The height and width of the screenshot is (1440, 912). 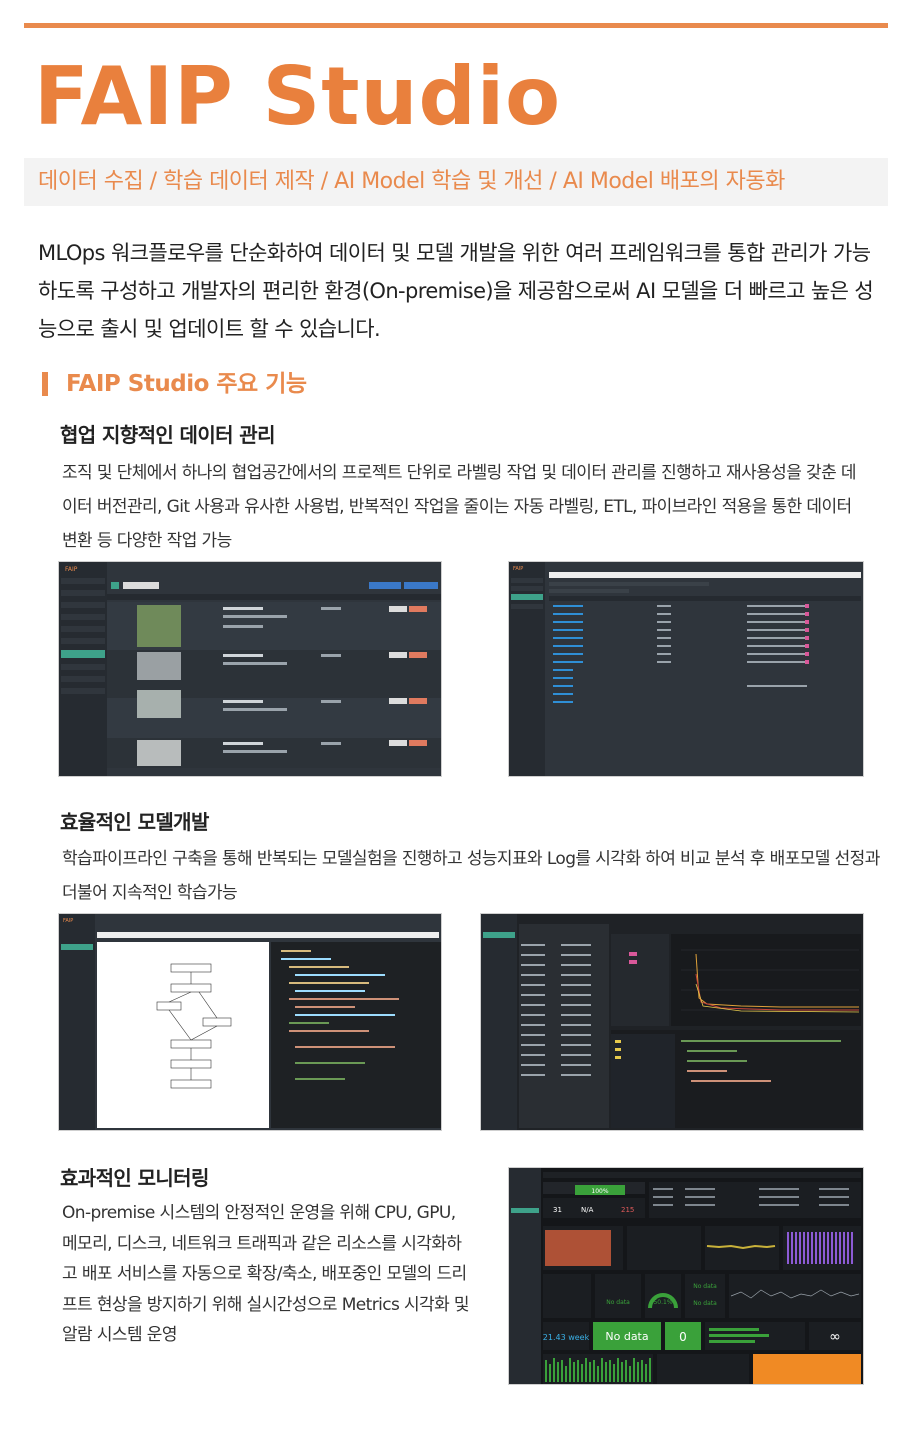 What do you see at coordinates (587, 1210) in the screenshot?
I see `stat-na: N/A` at bounding box center [587, 1210].